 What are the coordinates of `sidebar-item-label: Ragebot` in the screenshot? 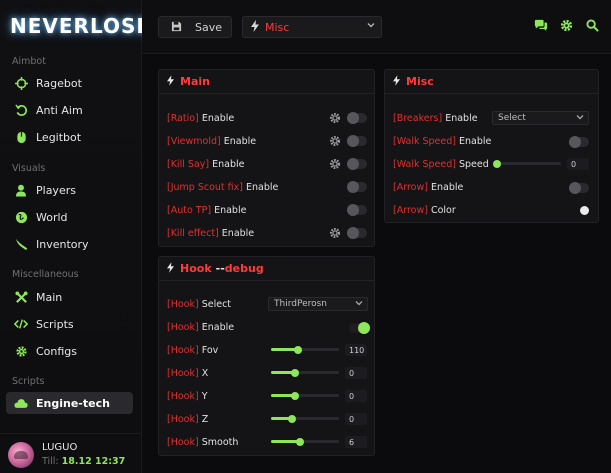 It's located at (59, 83).